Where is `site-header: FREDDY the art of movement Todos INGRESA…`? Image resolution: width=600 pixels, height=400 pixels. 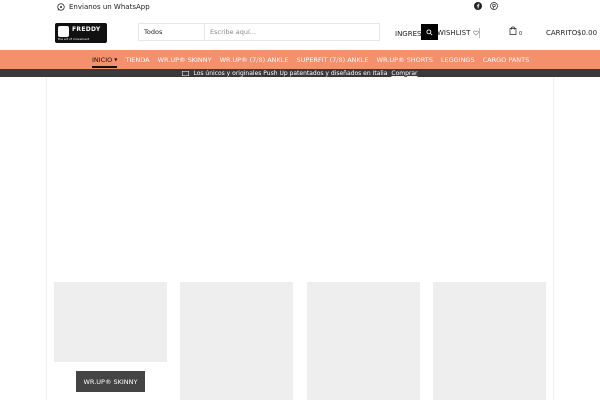 site-header: FREDDY the art of movement Todos INGRESA… is located at coordinates (300, 32).